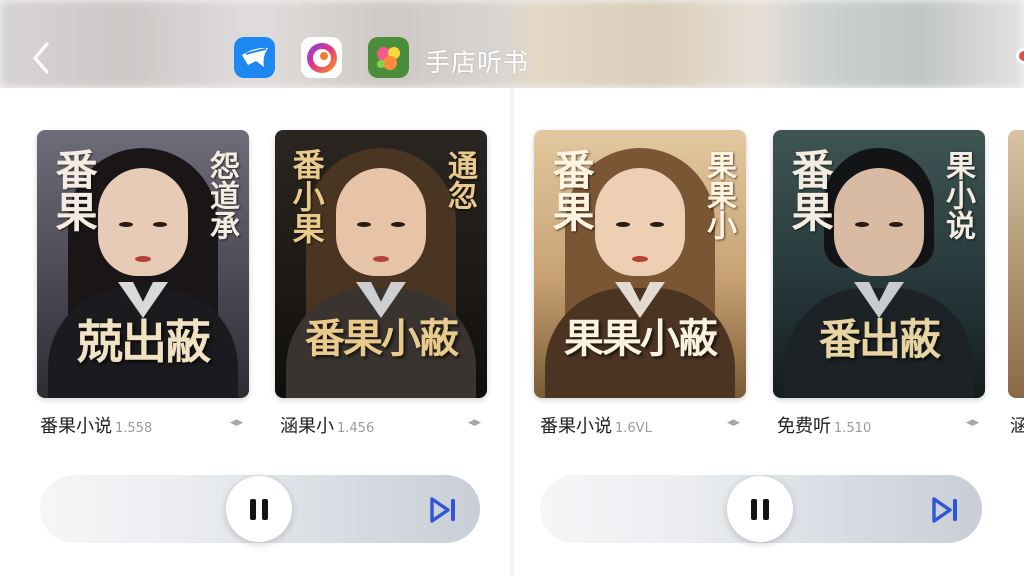  Describe the element at coordinates (477, 62) in the screenshot. I see `app-title: 手店听书` at that location.